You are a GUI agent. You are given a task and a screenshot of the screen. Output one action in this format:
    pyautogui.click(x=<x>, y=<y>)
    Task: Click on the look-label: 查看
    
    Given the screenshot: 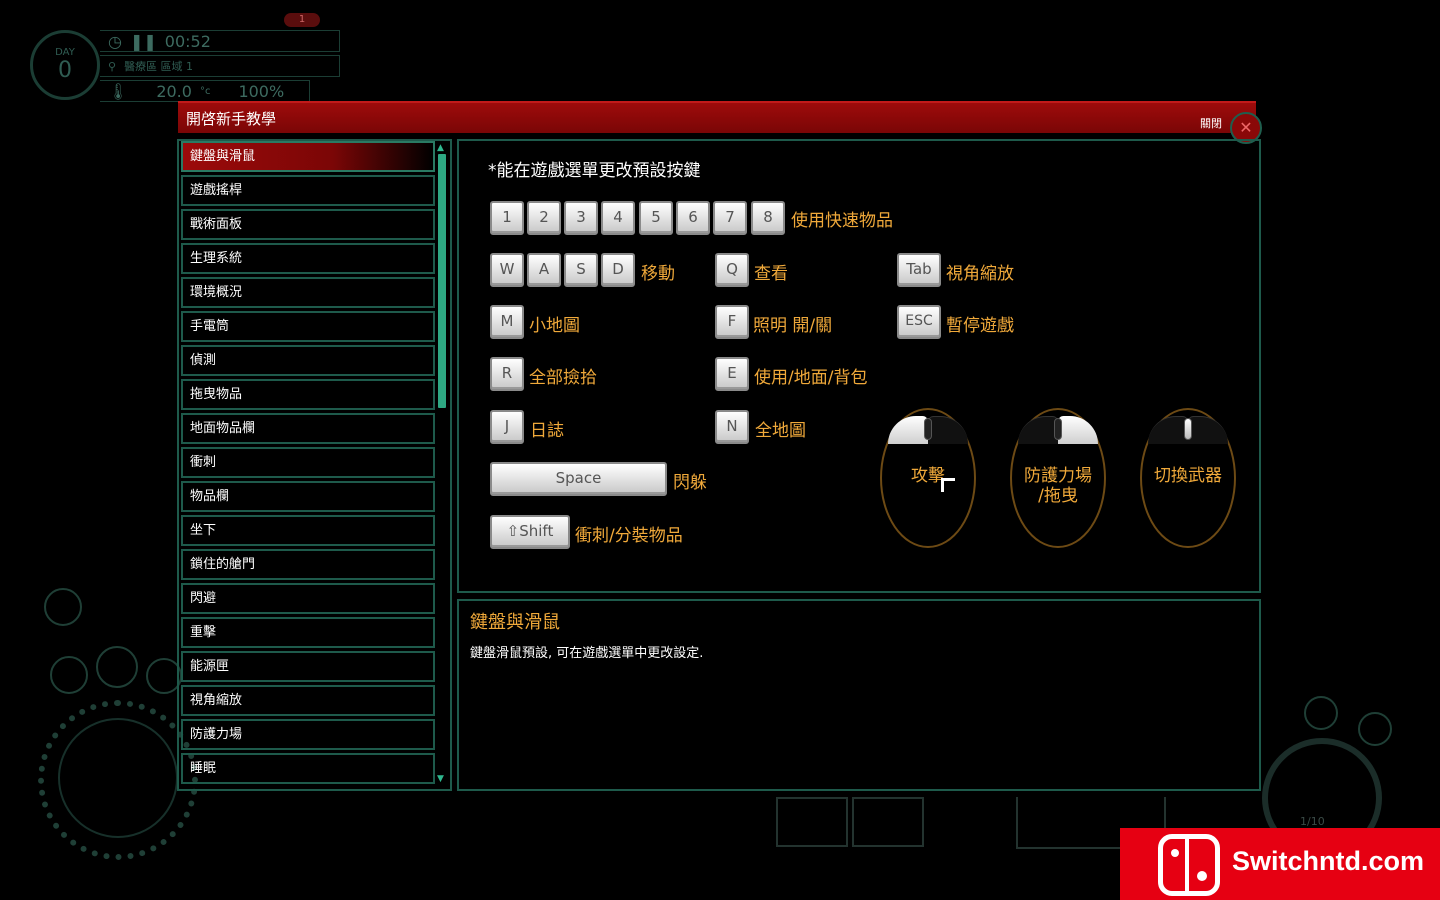 What is the action you would take?
    pyautogui.click(x=771, y=274)
    